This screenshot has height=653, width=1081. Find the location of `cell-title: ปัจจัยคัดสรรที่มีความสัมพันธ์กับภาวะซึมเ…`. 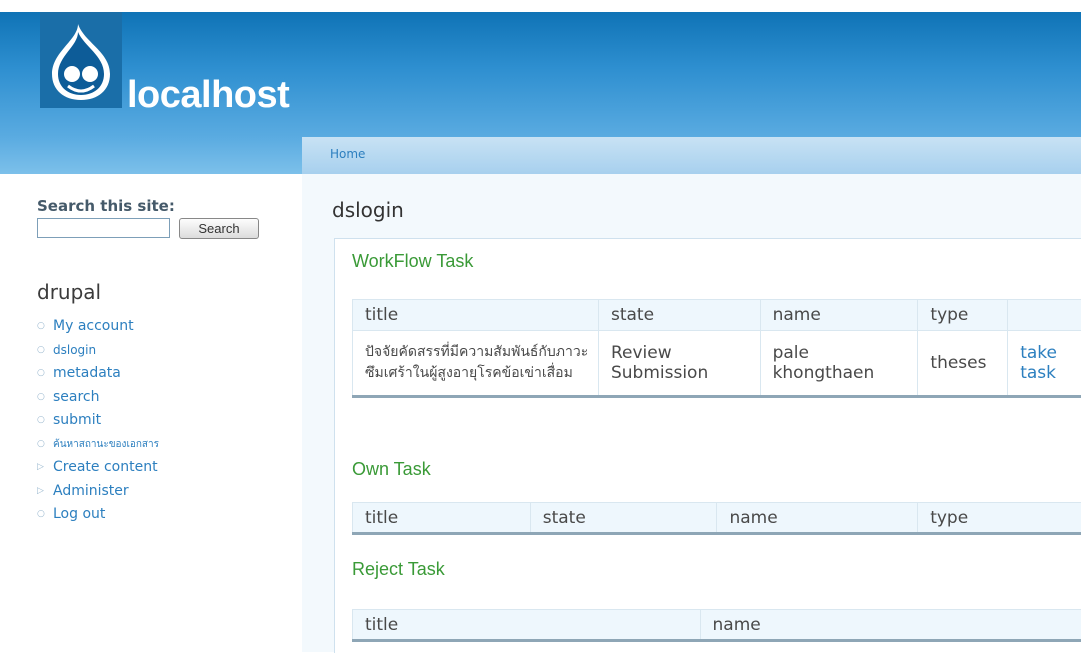

cell-title: ปัจจัยคัดสรรที่มีความสัมพันธ์กับภาวะซึมเ… is located at coordinates (476, 364).